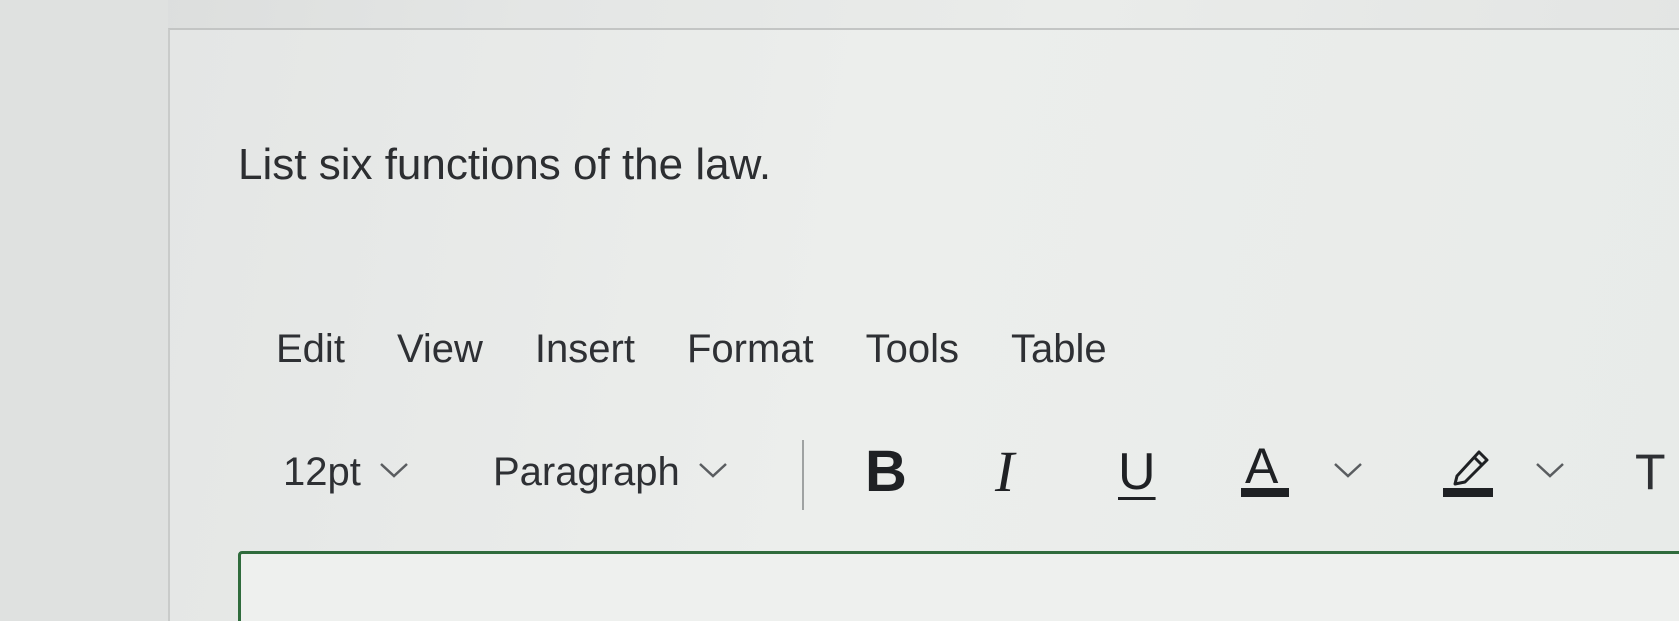 Image resolution: width=1679 pixels, height=621 pixels. Describe the element at coordinates (322, 471) in the screenshot. I see `font-size-value: 12pt` at that location.